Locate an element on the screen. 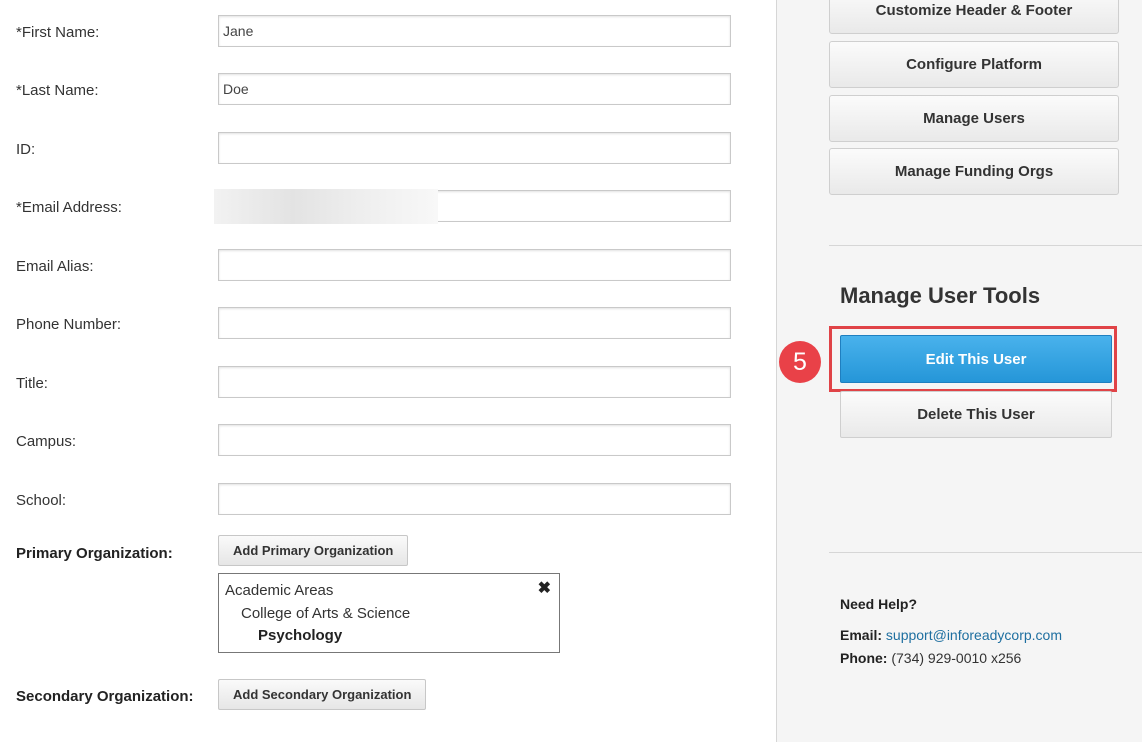 The width and height of the screenshot is (1142, 742). manage-funding-orgs-button: Manage Funding Orgs is located at coordinates (974, 171).